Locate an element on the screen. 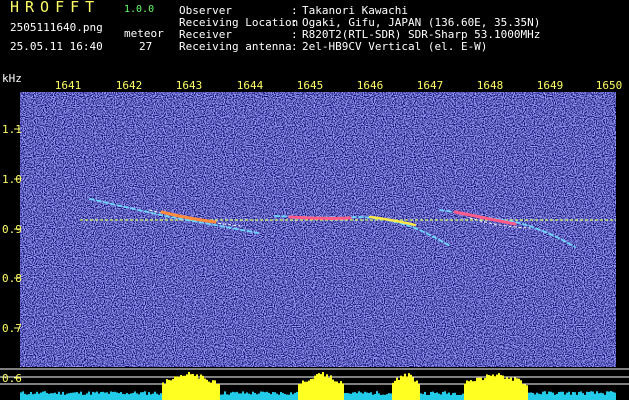 The width and height of the screenshot is (629, 400). meteor-echo-head is located at coordinates (320, 217).